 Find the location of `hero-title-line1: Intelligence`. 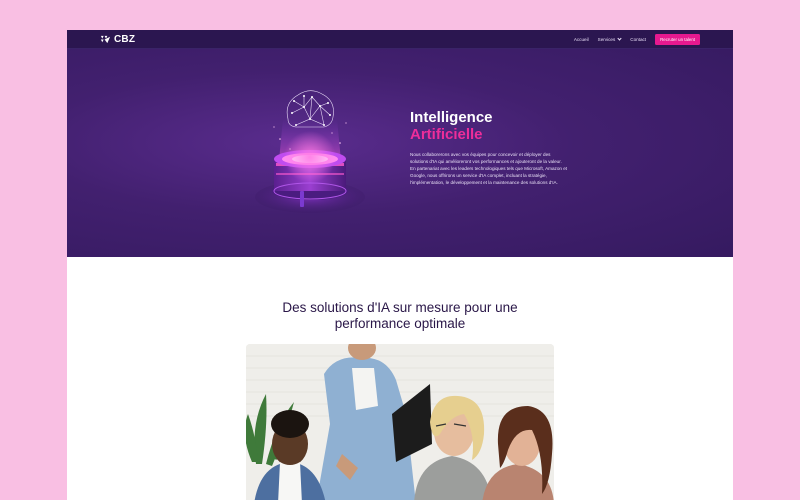

hero-title-line1: Intelligence is located at coordinates (451, 117).